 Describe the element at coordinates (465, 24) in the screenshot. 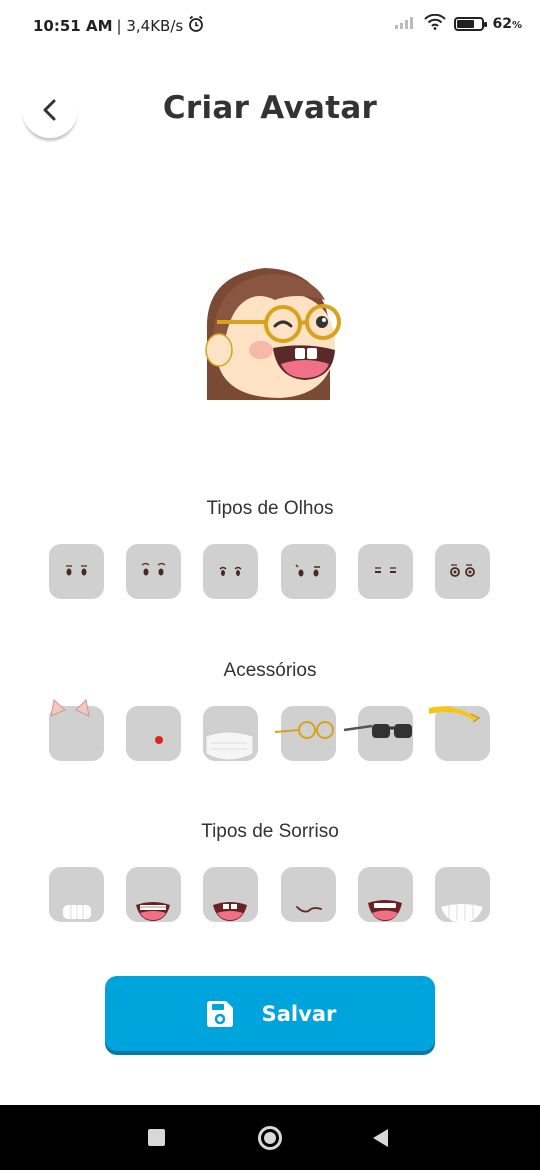

I see `battery-fill` at that location.